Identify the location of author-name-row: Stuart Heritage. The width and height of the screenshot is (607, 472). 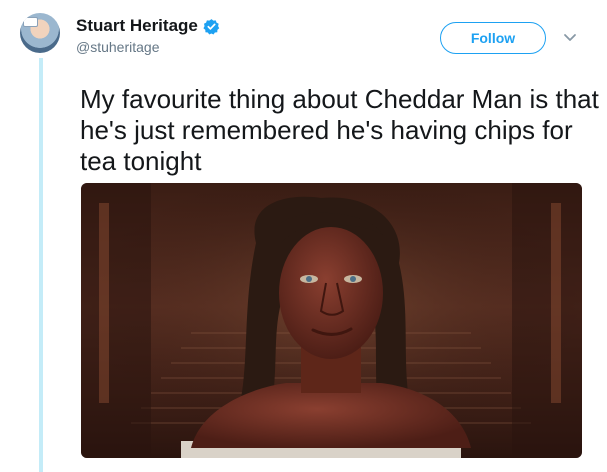
(148, 26).